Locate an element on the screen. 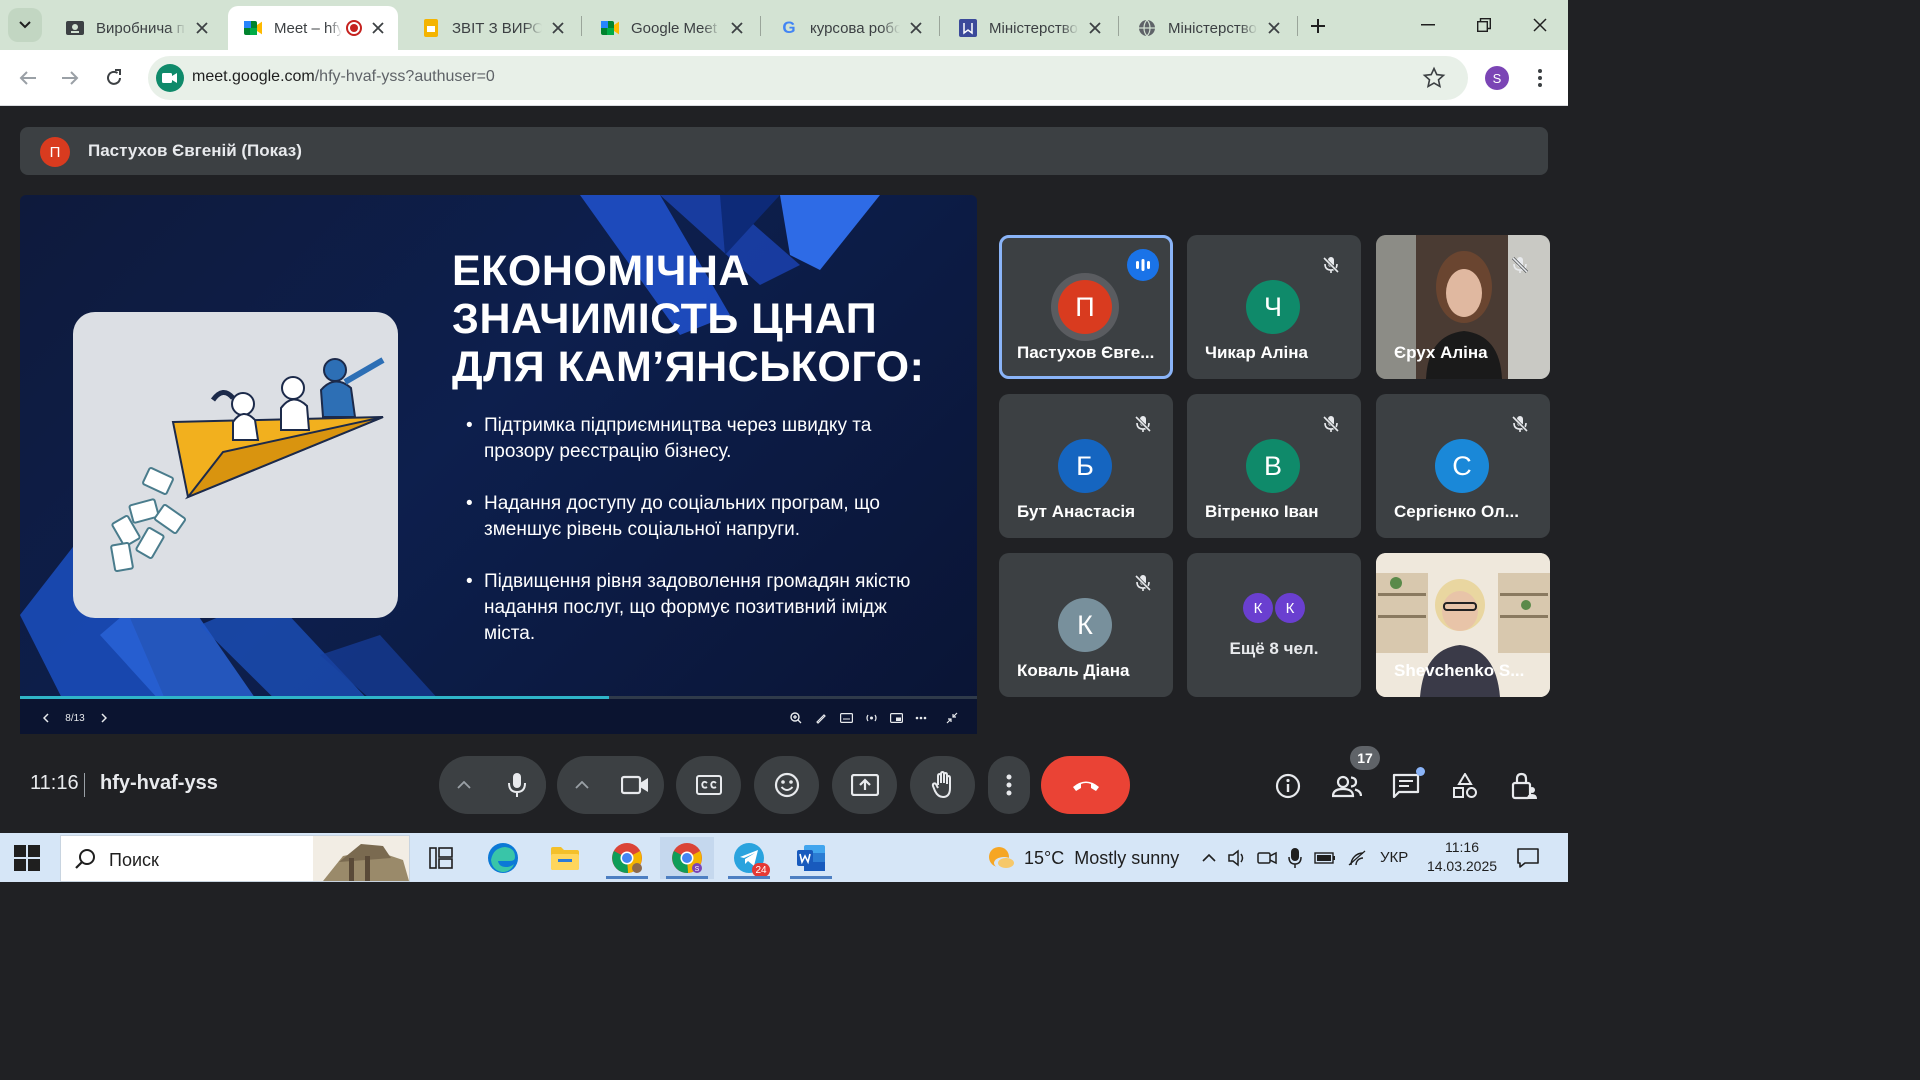 This screenshot has width=1920, height=1080. restore-button is located at coordinates (1484, 25).